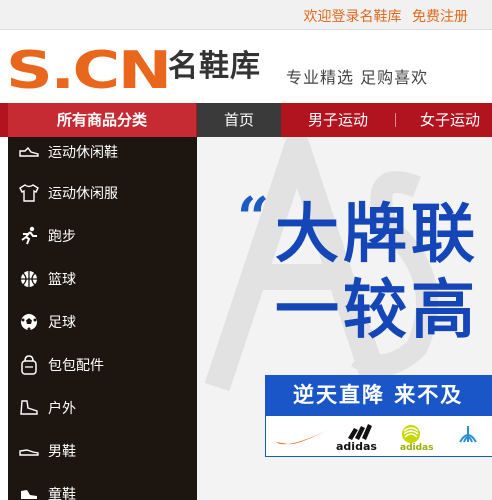 The width and height of the screenshot is (492, 500). I want to click on nav-divider, so click(395, 120).